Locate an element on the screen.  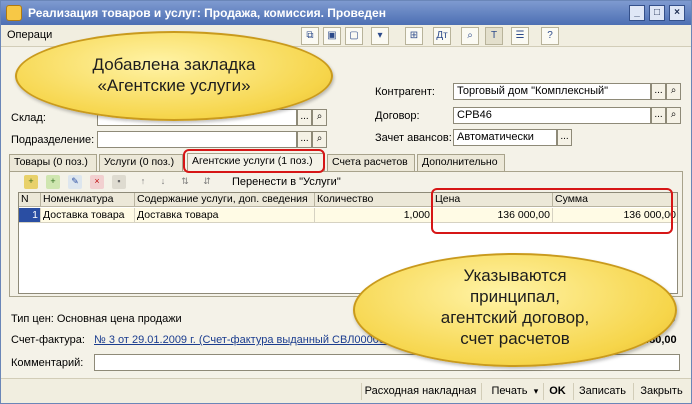
post-document-icon: ▣ is located at coordinates (332, 36).